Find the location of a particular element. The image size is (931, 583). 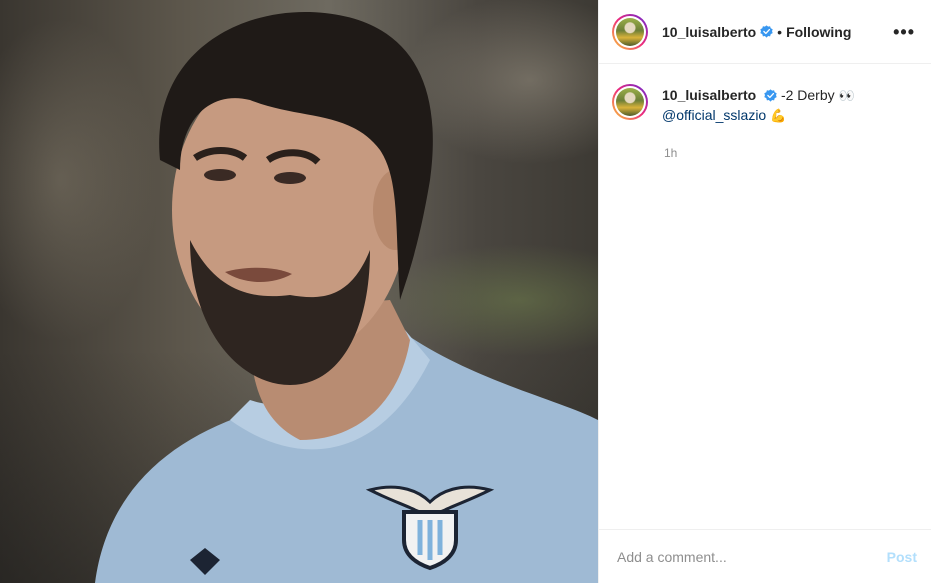

post-timestamp: 1h is located at coordinates (789, 153).